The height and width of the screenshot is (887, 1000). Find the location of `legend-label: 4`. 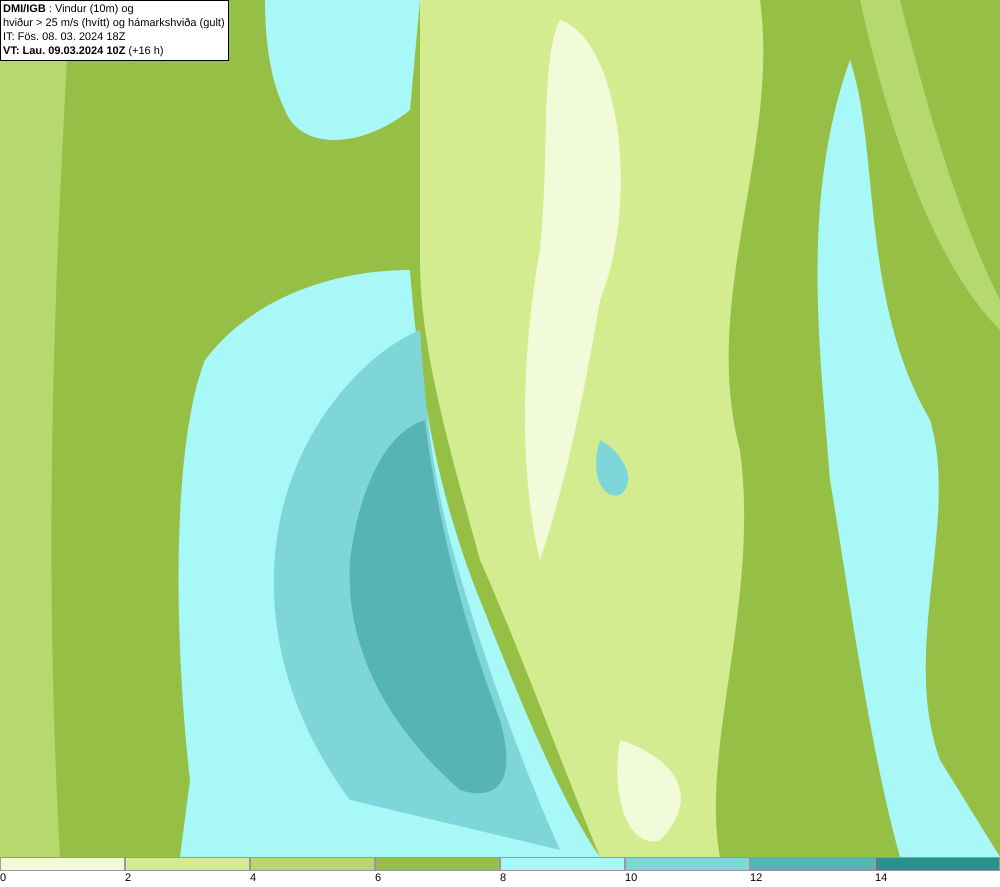

legend-label: 4 is located at coordinates (253, 878).